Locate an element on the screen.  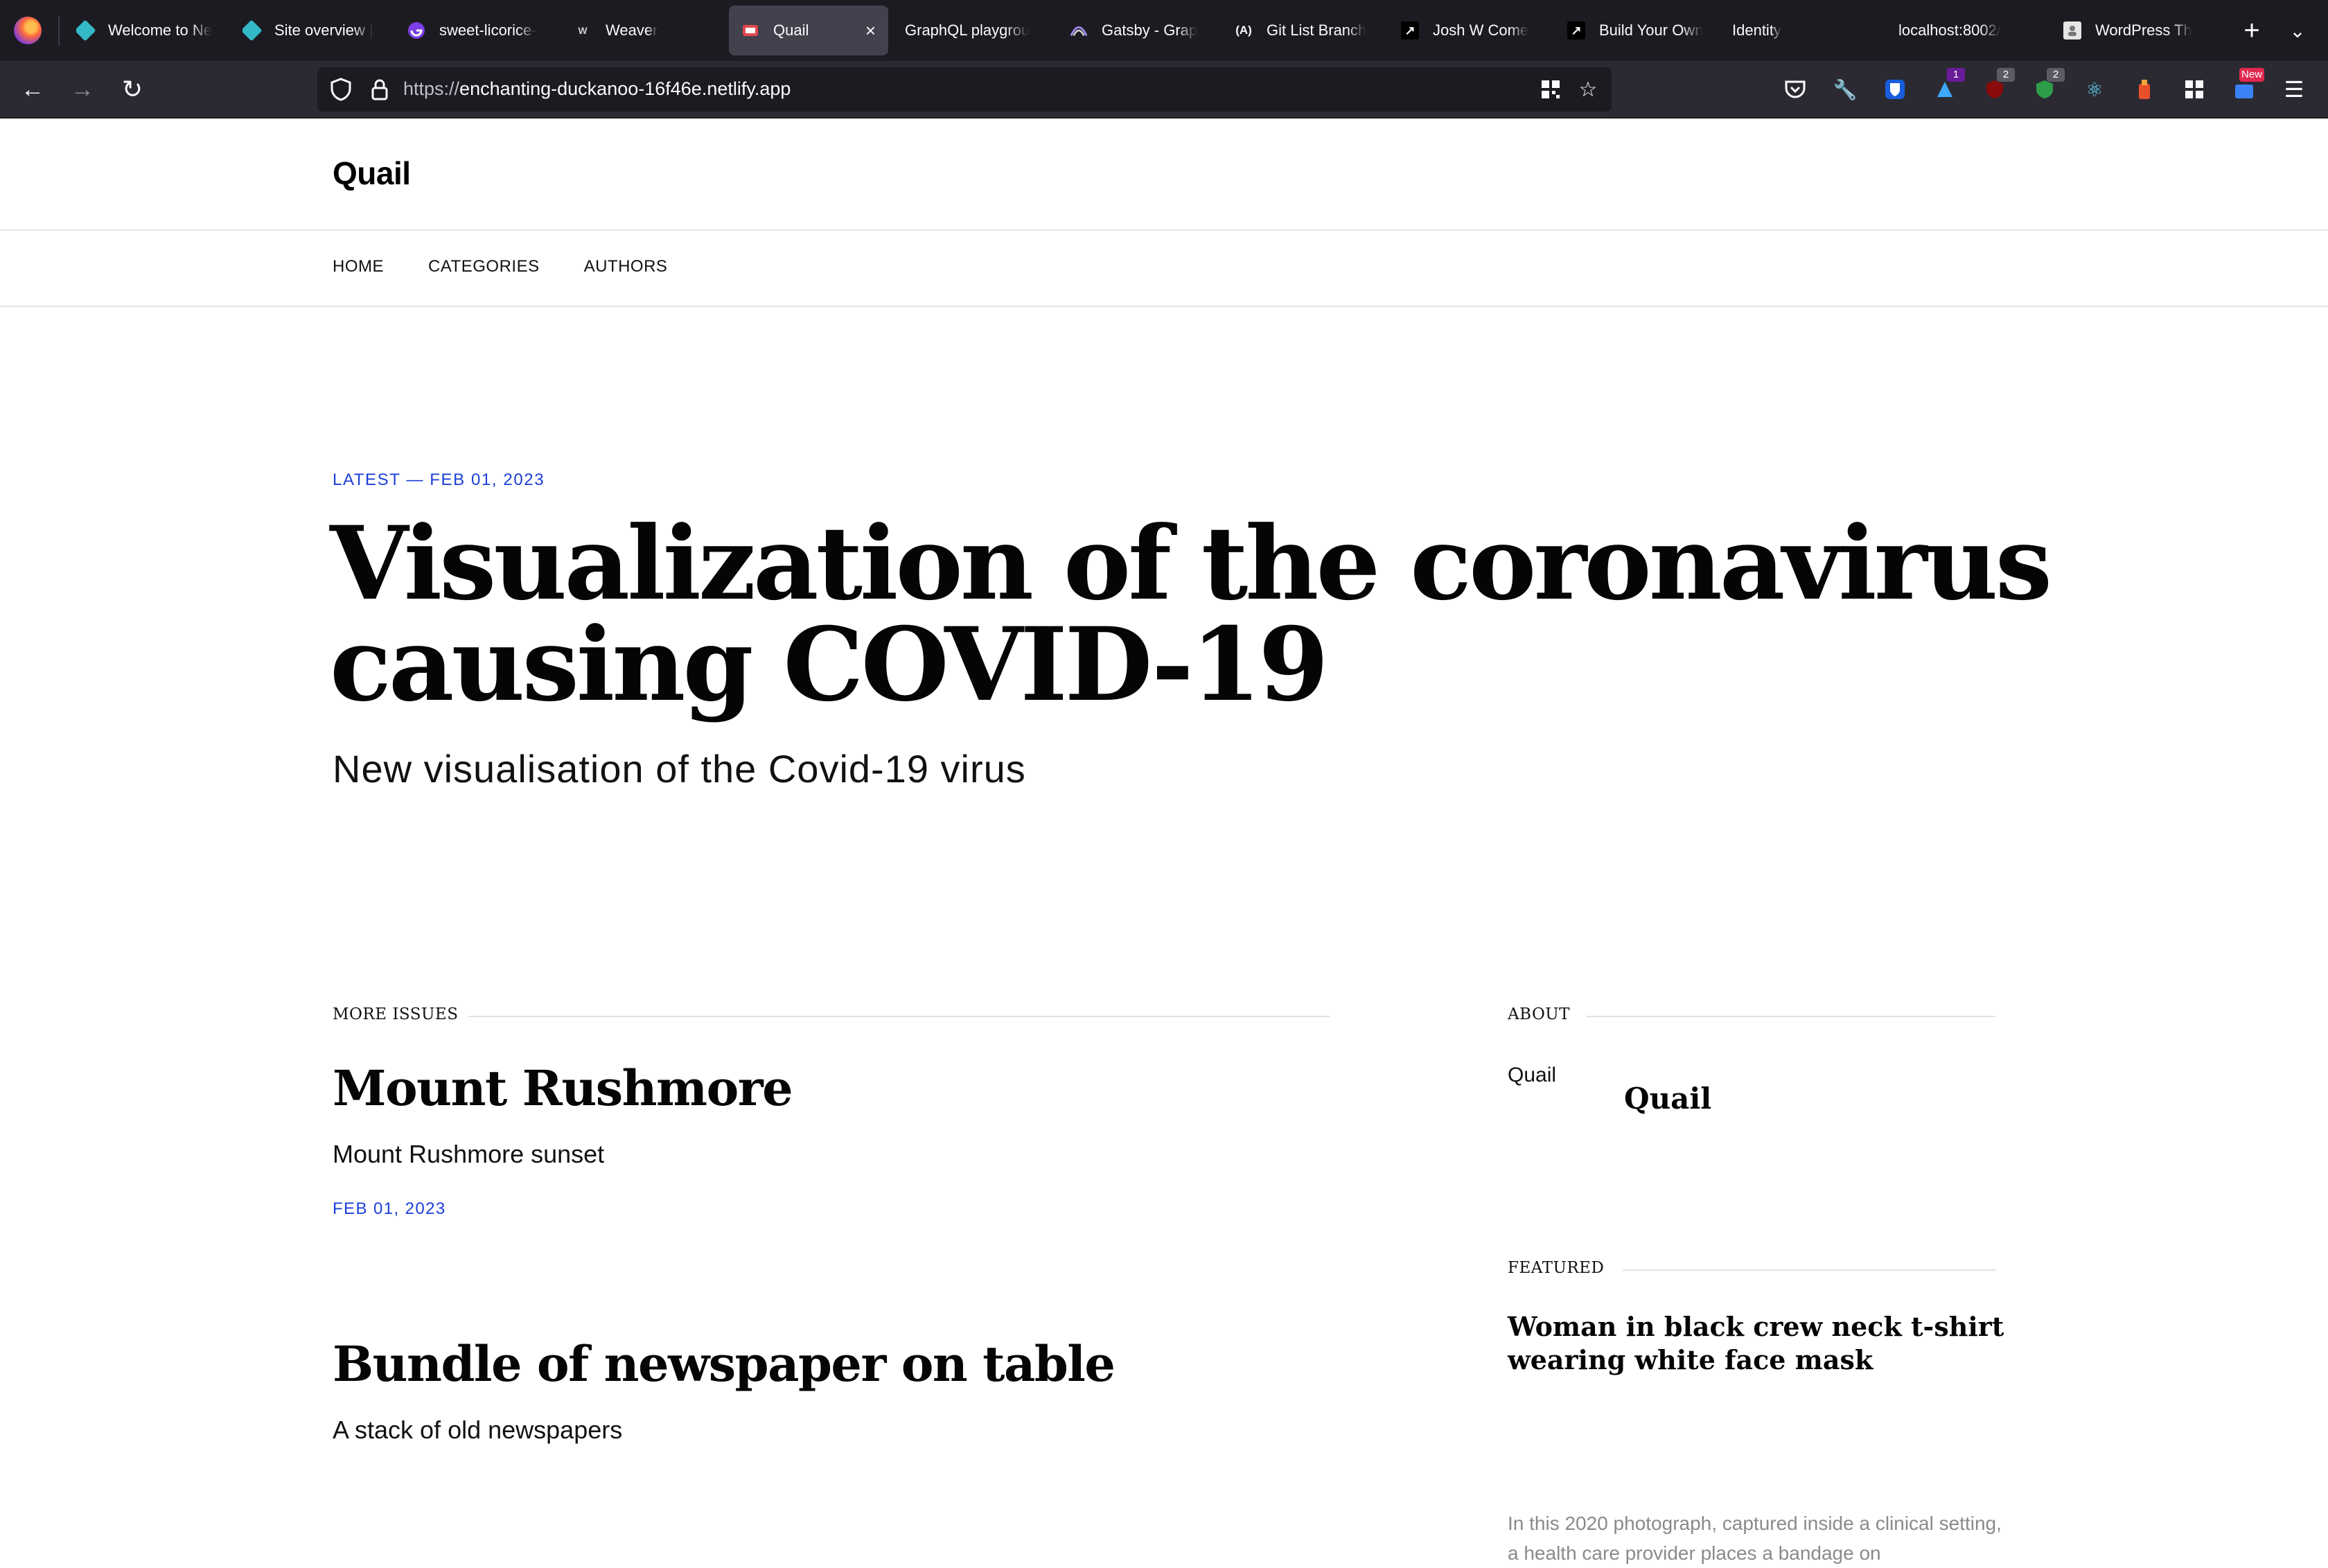
chevron-down-icon: ⌄ is located at coordinates (2298, 30).